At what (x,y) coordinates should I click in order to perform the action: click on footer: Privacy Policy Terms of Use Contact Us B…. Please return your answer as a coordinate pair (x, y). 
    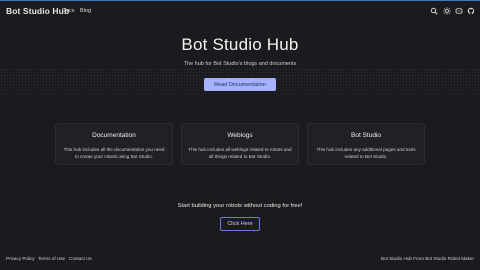
    Looking at the image, I should click on (240, 261).